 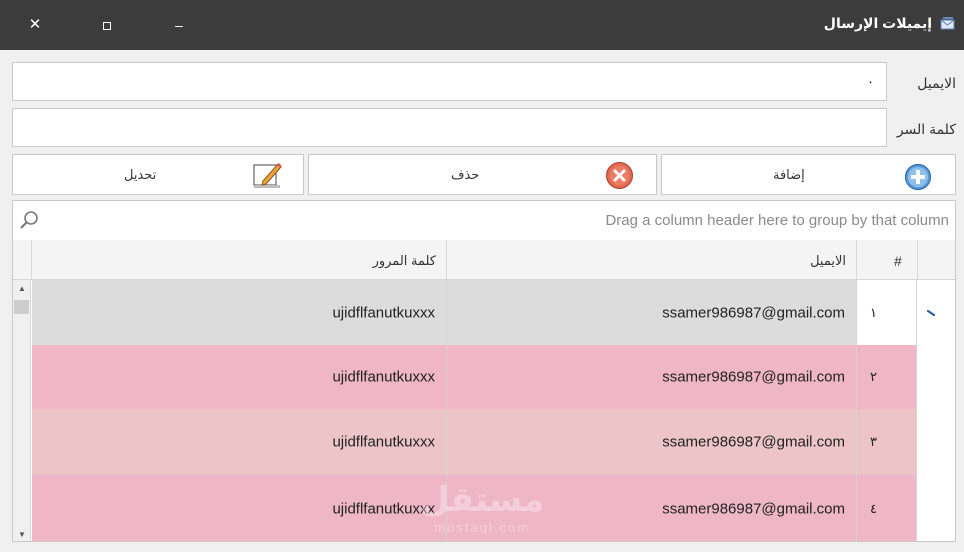 I want to click on vertical-scrollbar: ▲ ▼, so click(x=22, y=410).